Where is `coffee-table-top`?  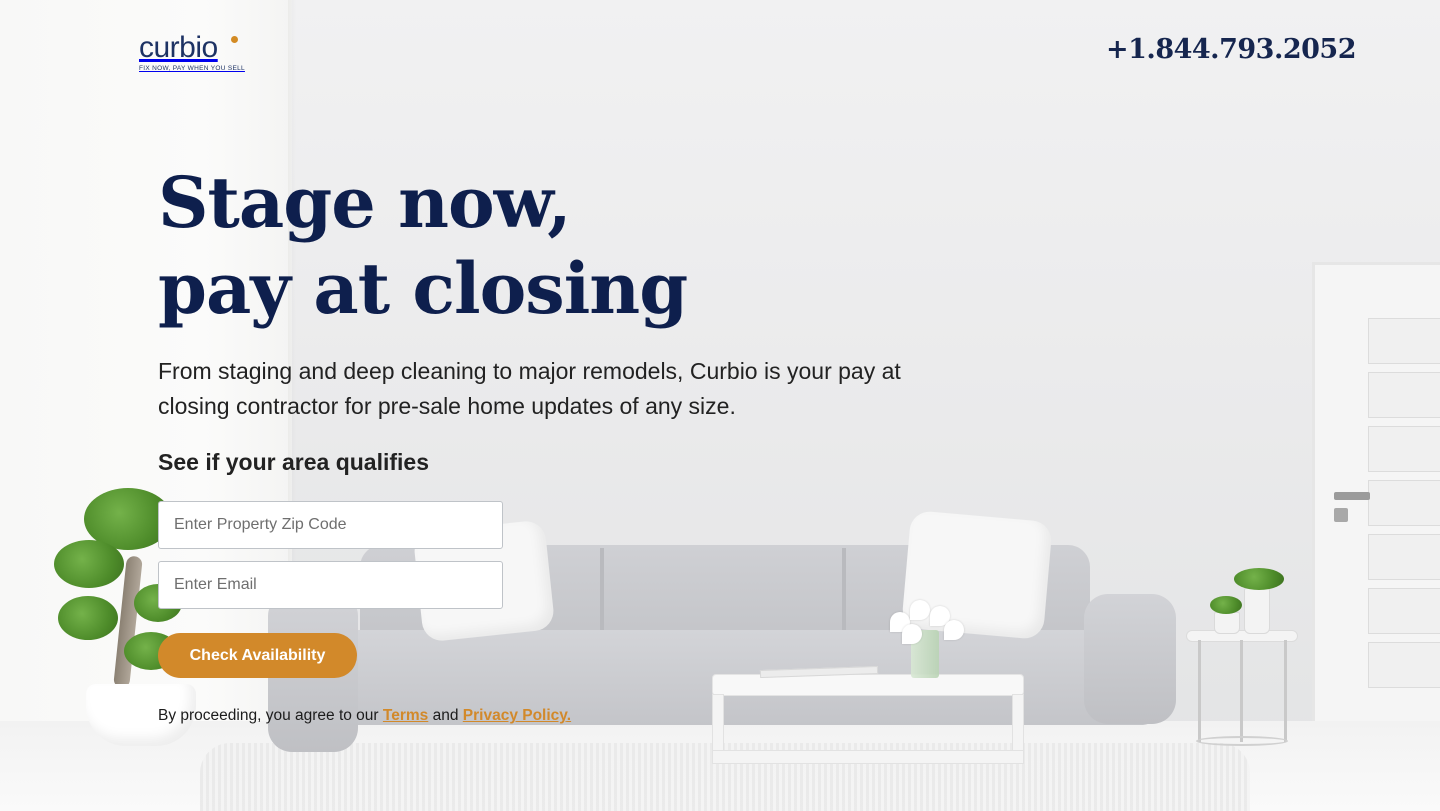
coffee-table-top is located at coordinates (868, 685).